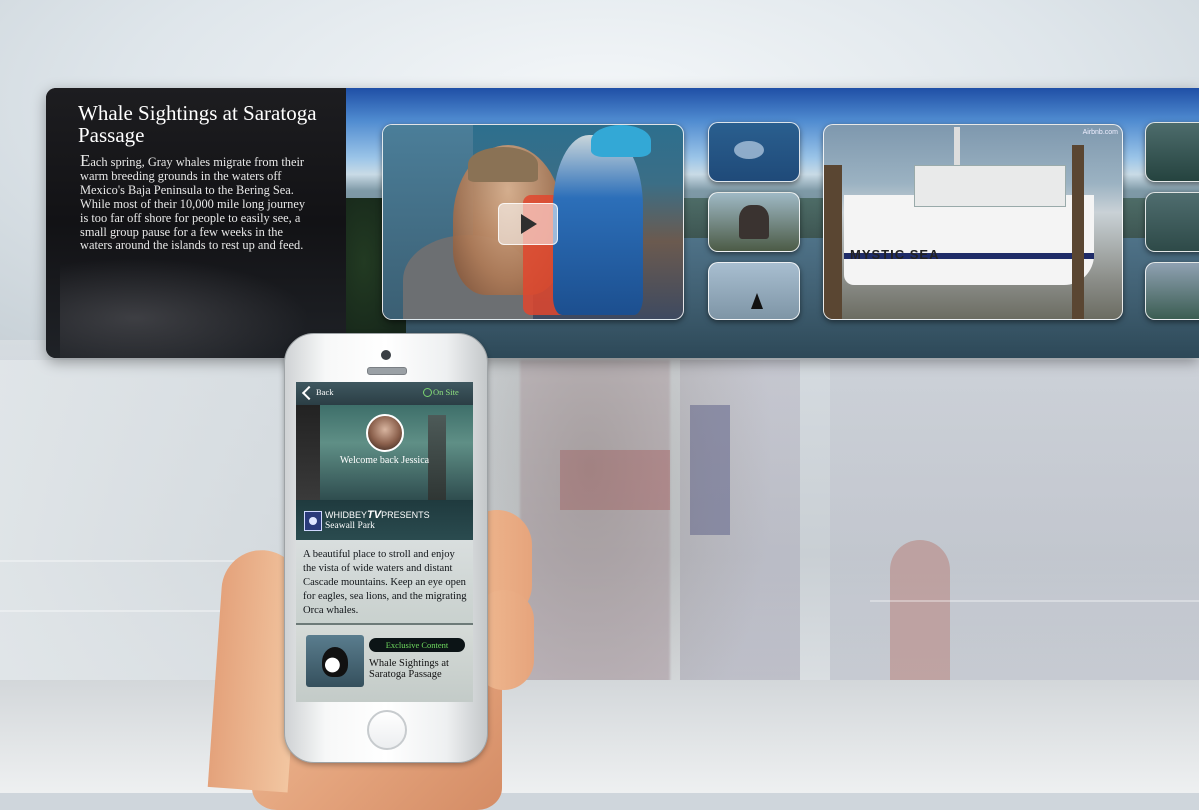 The image size is (1199, 810). I want to click on presents-bar: WHIDBEYTVPRESENTS Seawall Park, so click(384, 520).